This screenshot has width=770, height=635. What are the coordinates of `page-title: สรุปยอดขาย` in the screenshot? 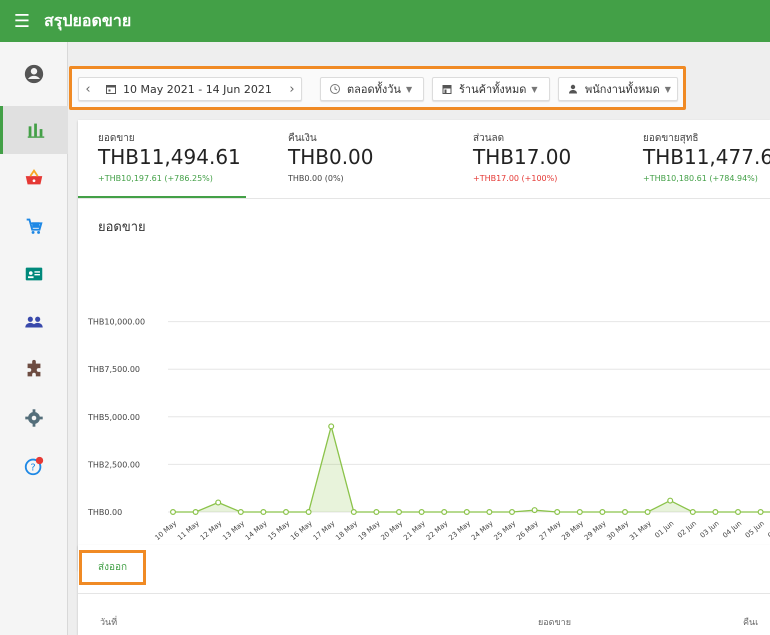 It's located at (88, 20).